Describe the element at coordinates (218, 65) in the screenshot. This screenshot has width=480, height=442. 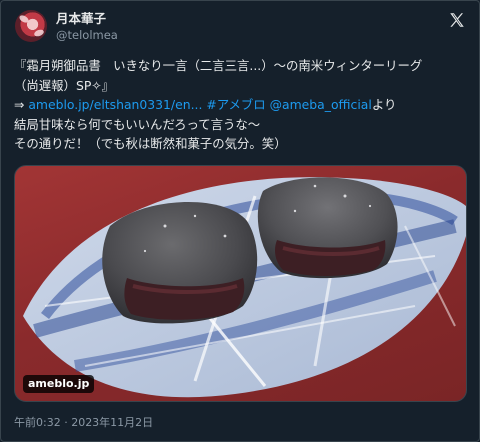
I see `tweet-line-1: 『霜月朔御品書 いきなり一言（二言三言...）～の南米ウィンターリーグ` at that location.